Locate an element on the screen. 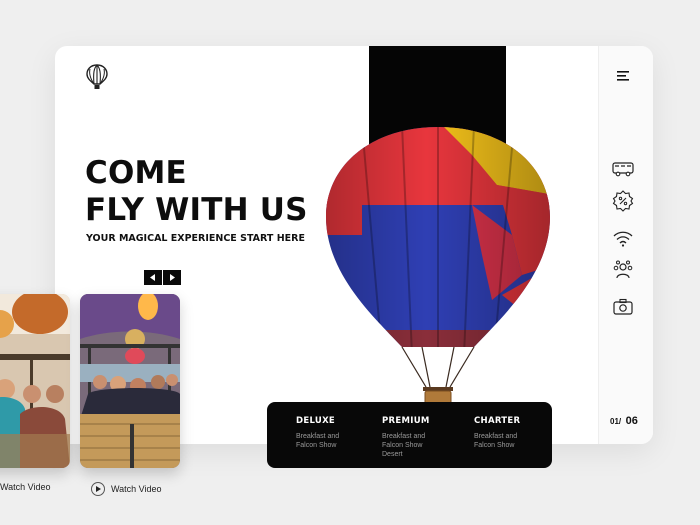 The width and height of the screenshot is (700, 525). package-description: Breakfast and Falcon Show Desert is located at coordinates (422, 445).